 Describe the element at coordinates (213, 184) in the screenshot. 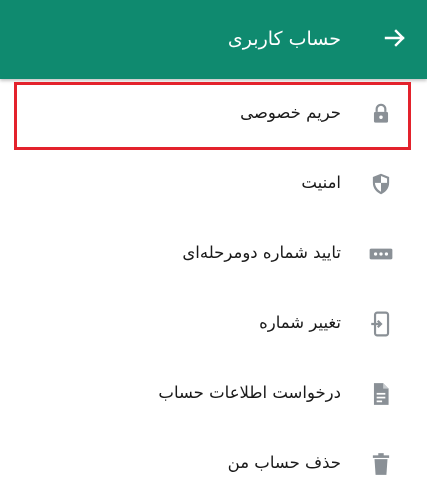

I see `security-item: امنیت` at that location.